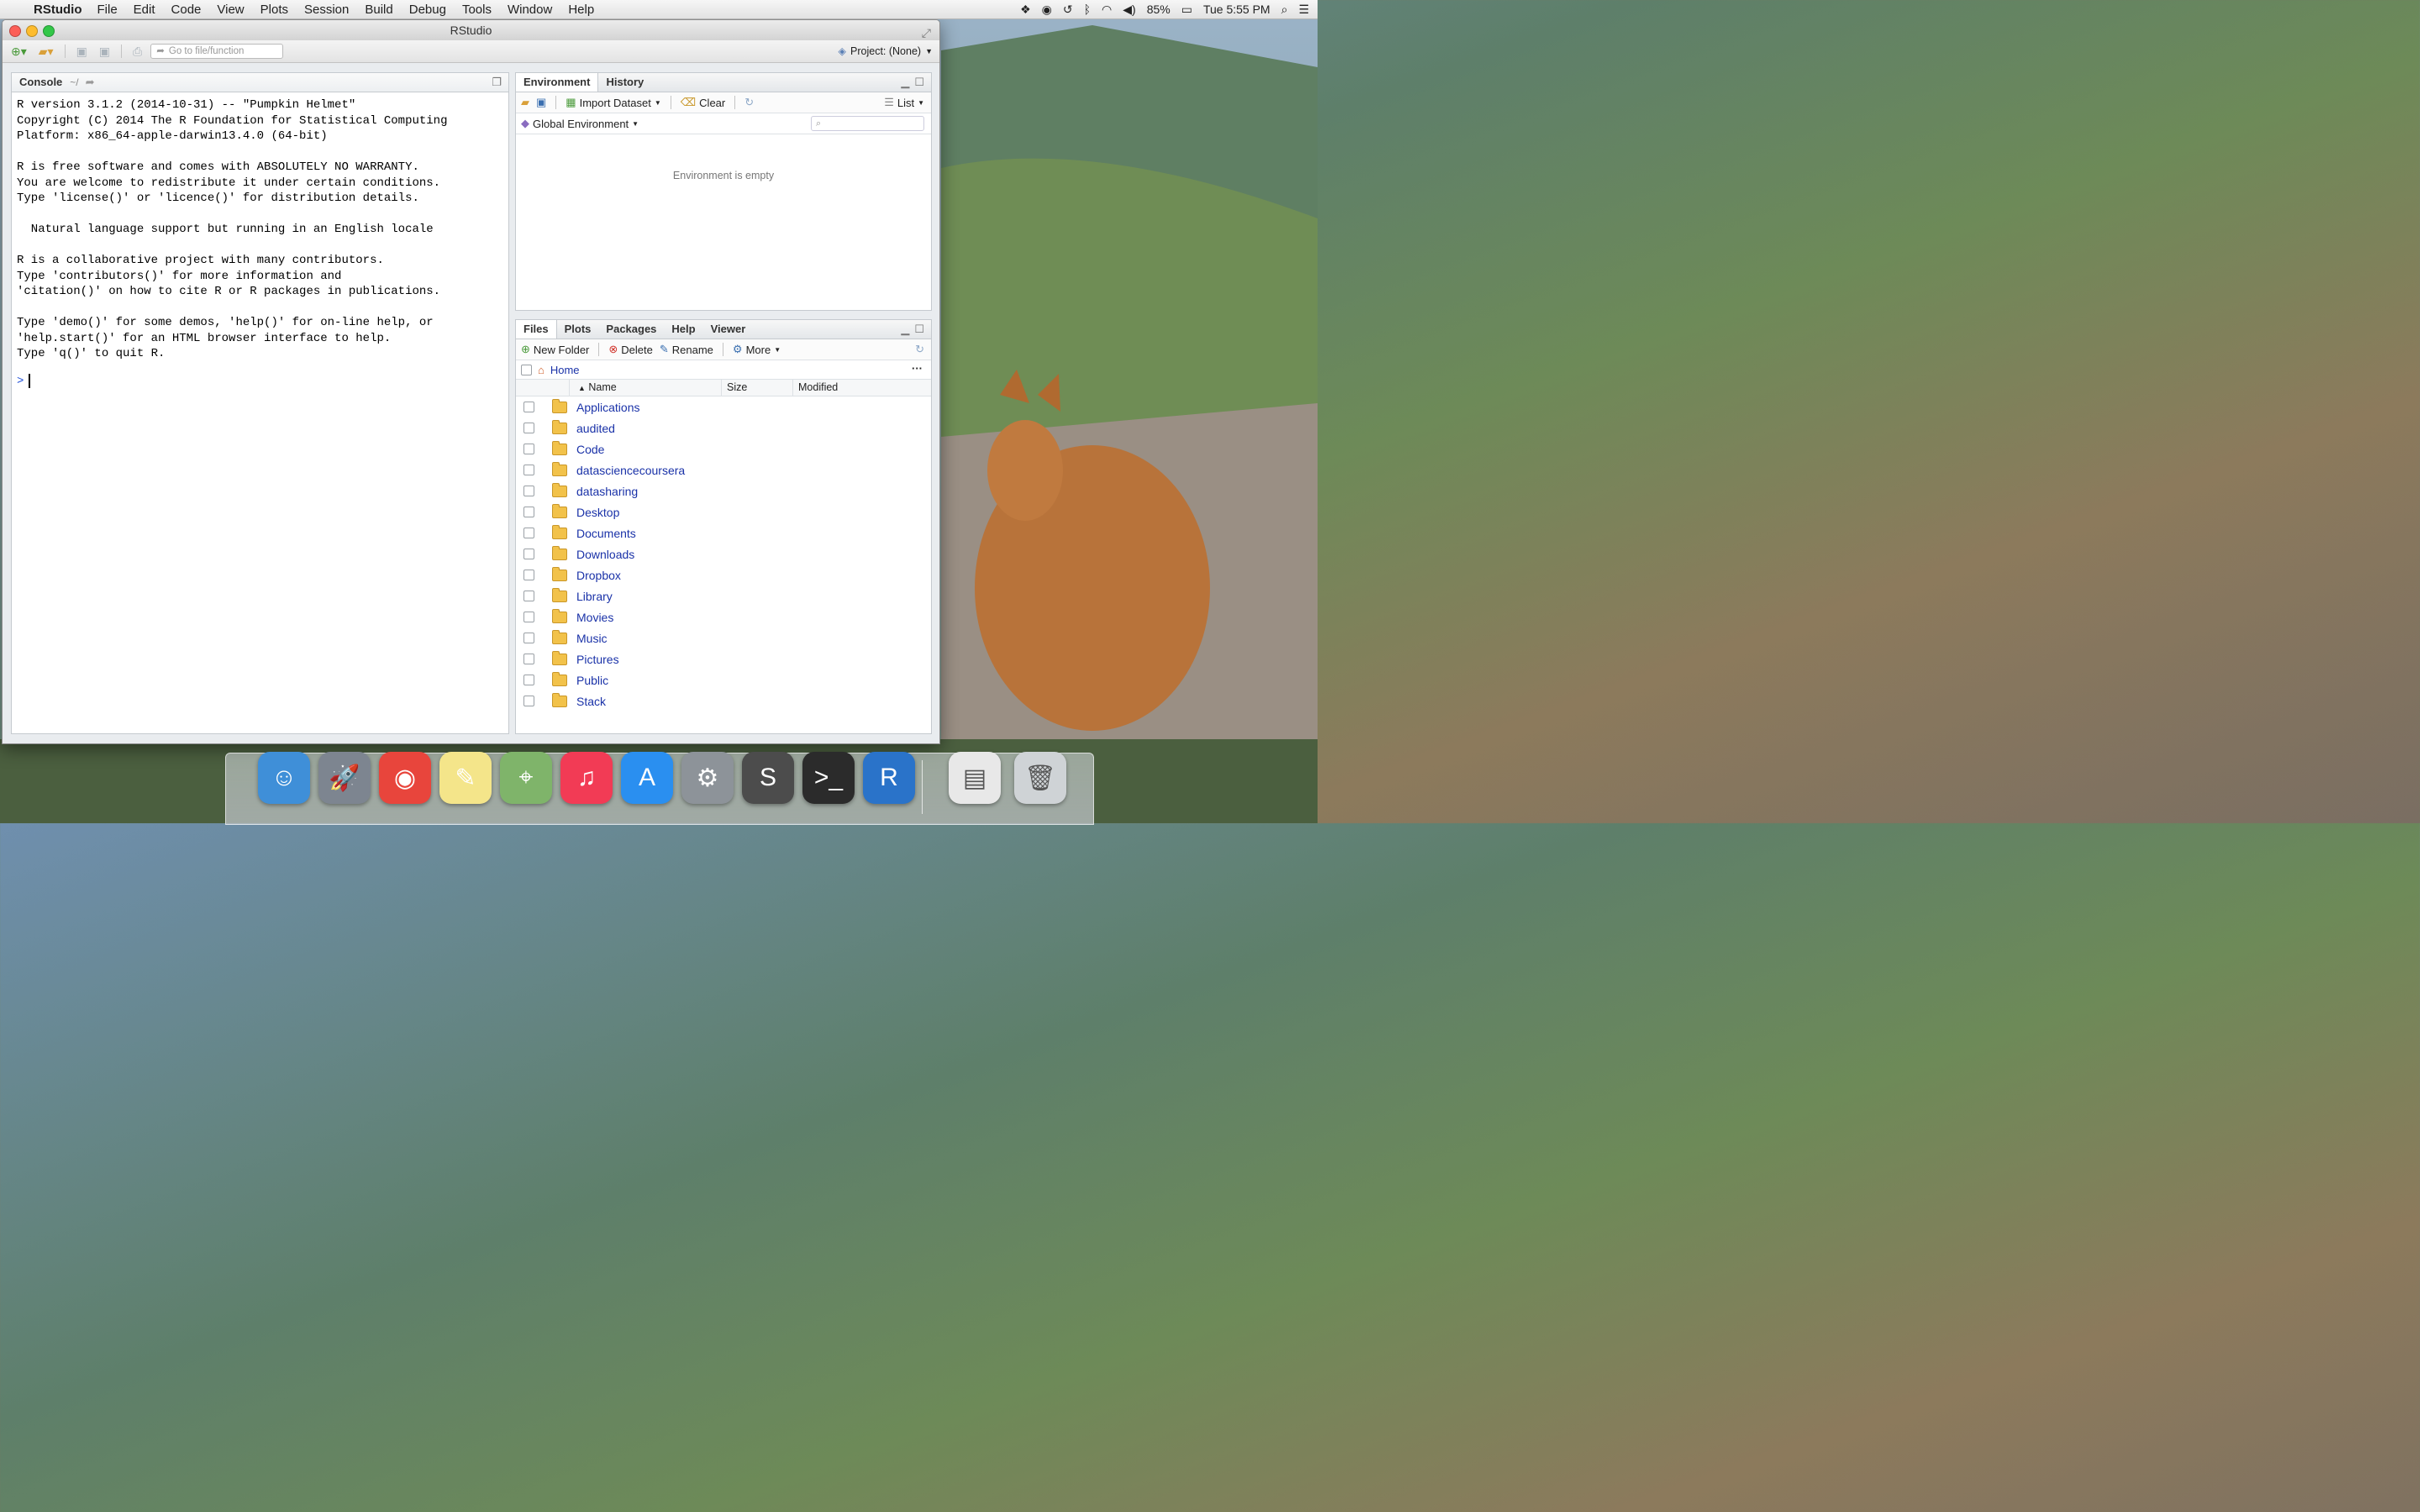 This screenshot has height=1512, width=2420. What do you see at coordinates (1068, 10) in the screenshot?
I see `time-machine-icon: ↺` at bounding box center [1068, 10].